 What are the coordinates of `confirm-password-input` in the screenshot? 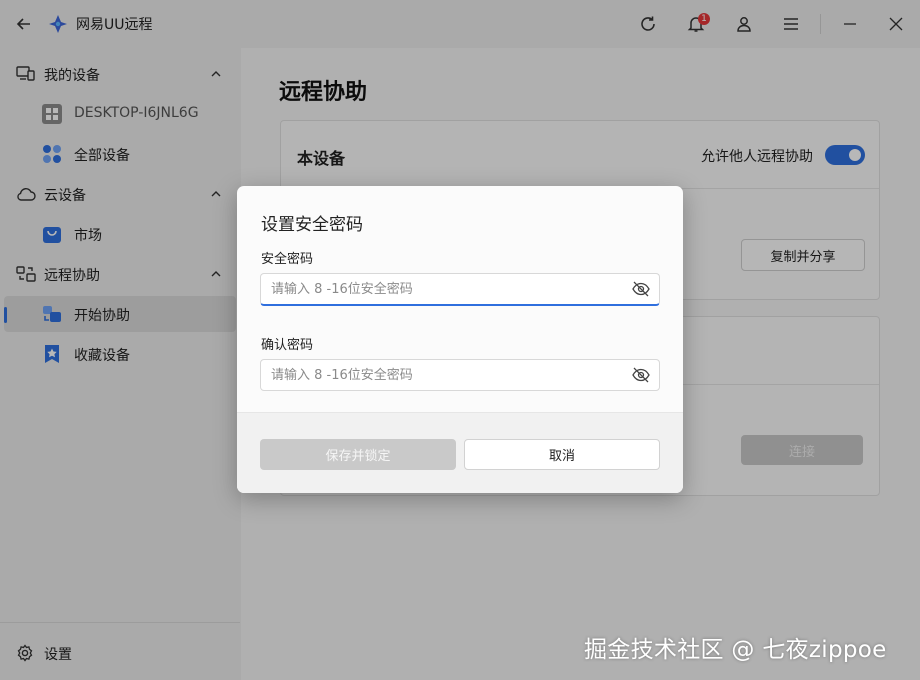 It's located at (446, 375).